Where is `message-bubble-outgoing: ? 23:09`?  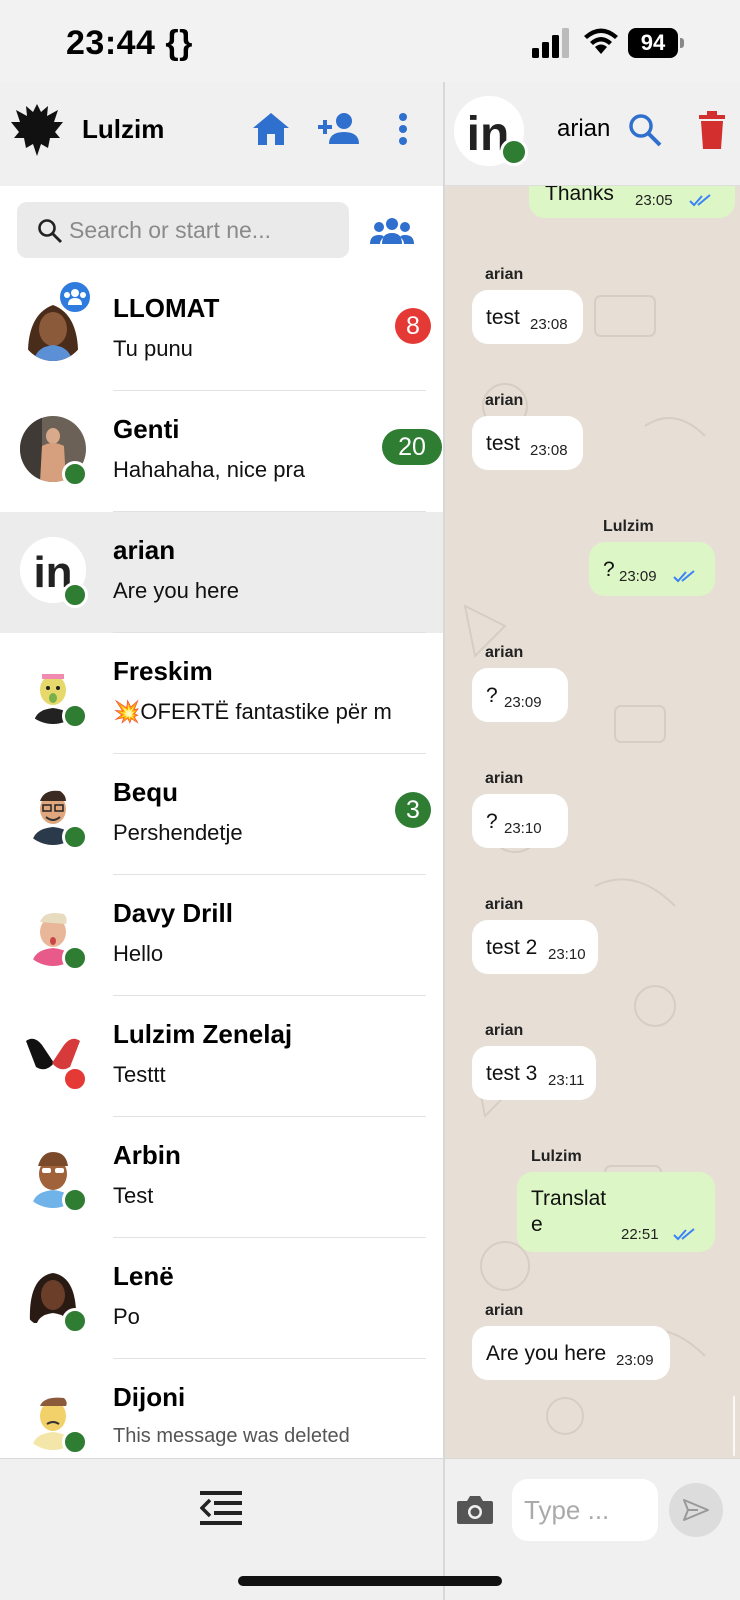
message-bubble-outgoing: ? 23:09 is located at coordinates (652, 569).